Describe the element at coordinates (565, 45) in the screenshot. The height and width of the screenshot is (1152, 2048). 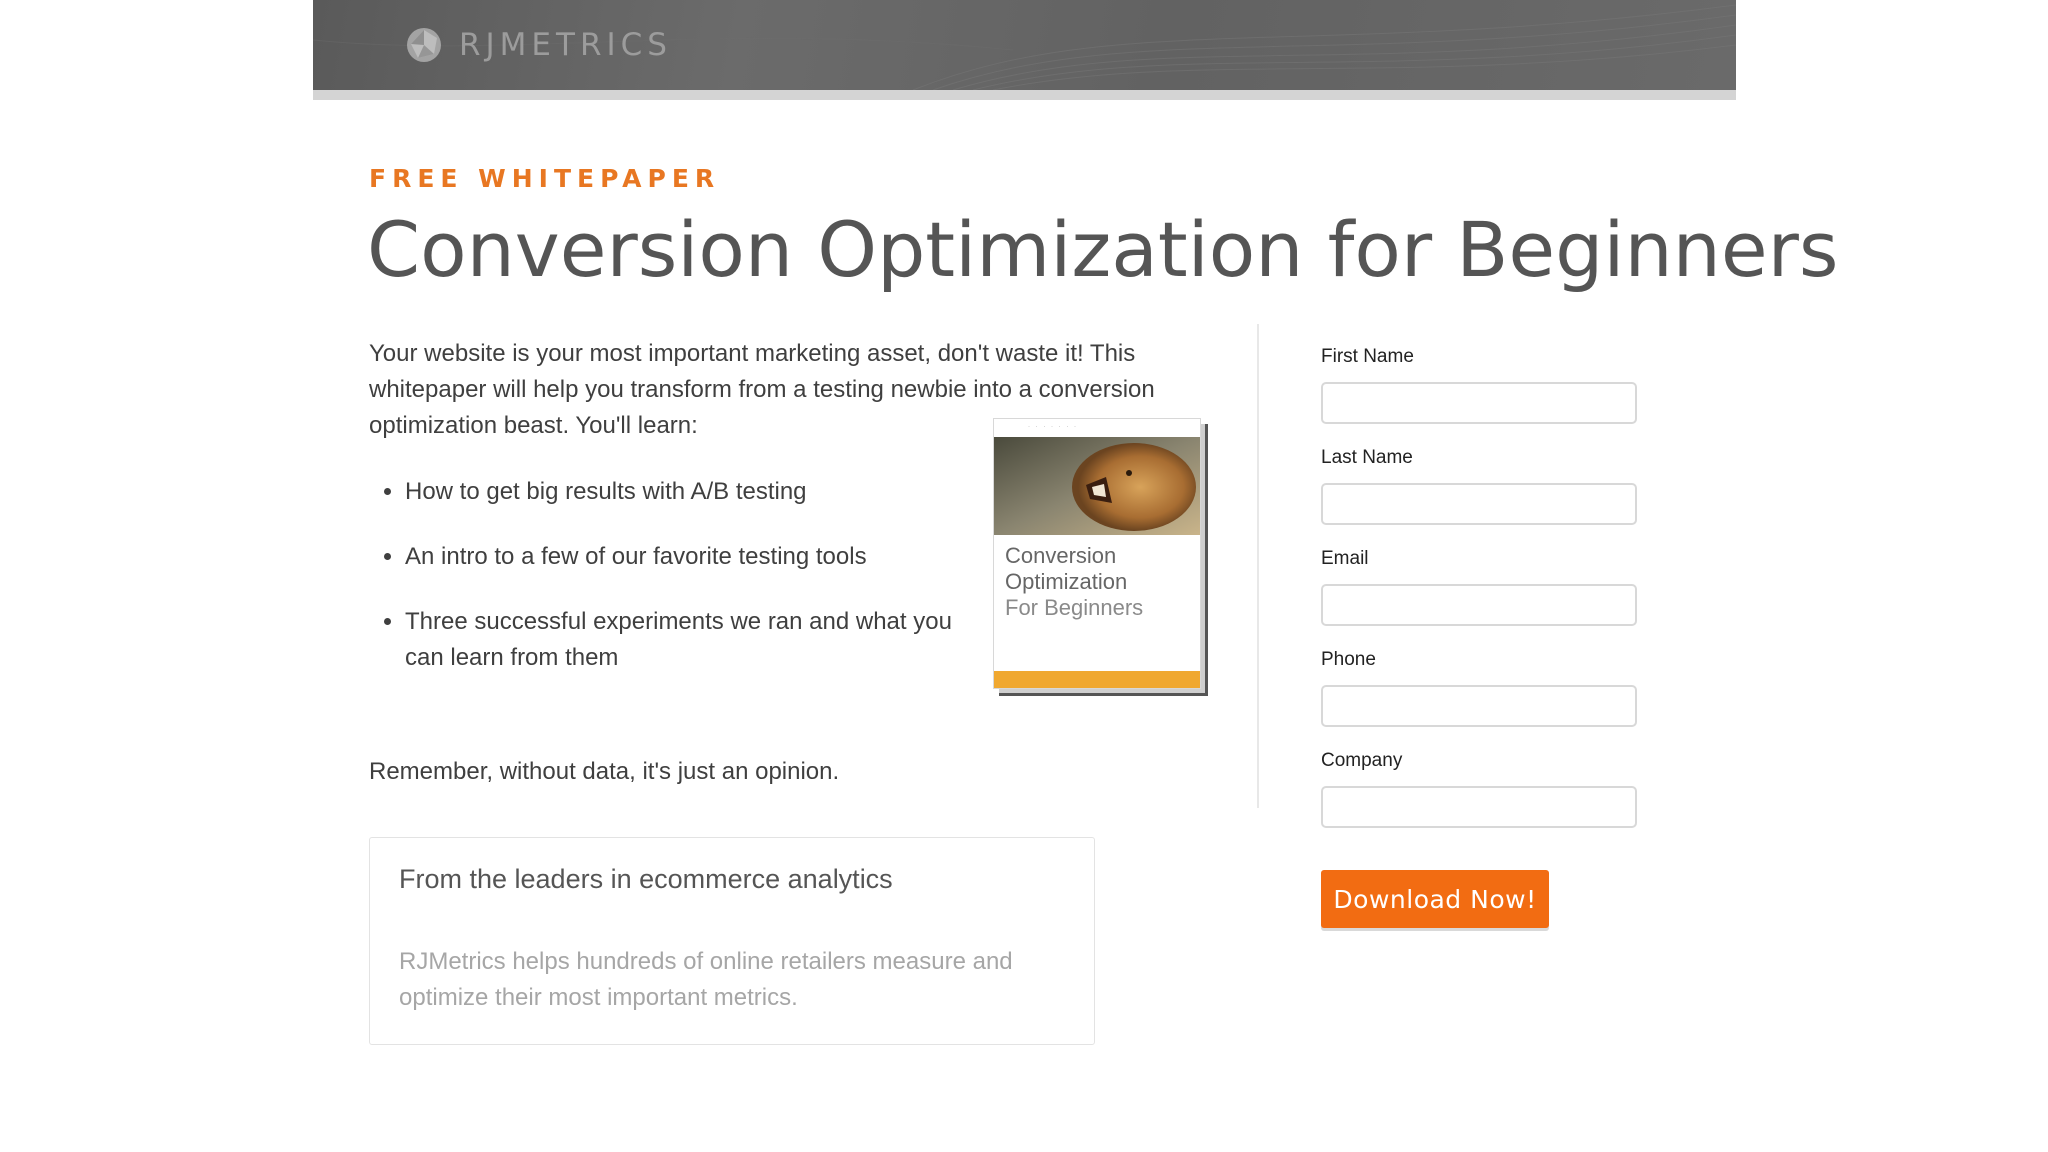
I see `brand-name: RJMETRICS` at that location.